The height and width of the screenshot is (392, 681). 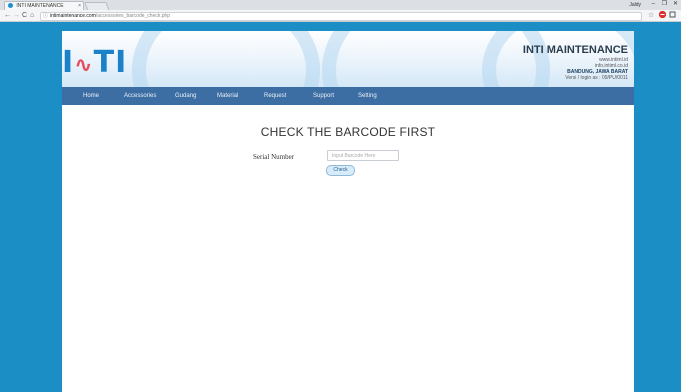 I want to click on site-info-icon: ⓘ, so click(x=45, y=16).